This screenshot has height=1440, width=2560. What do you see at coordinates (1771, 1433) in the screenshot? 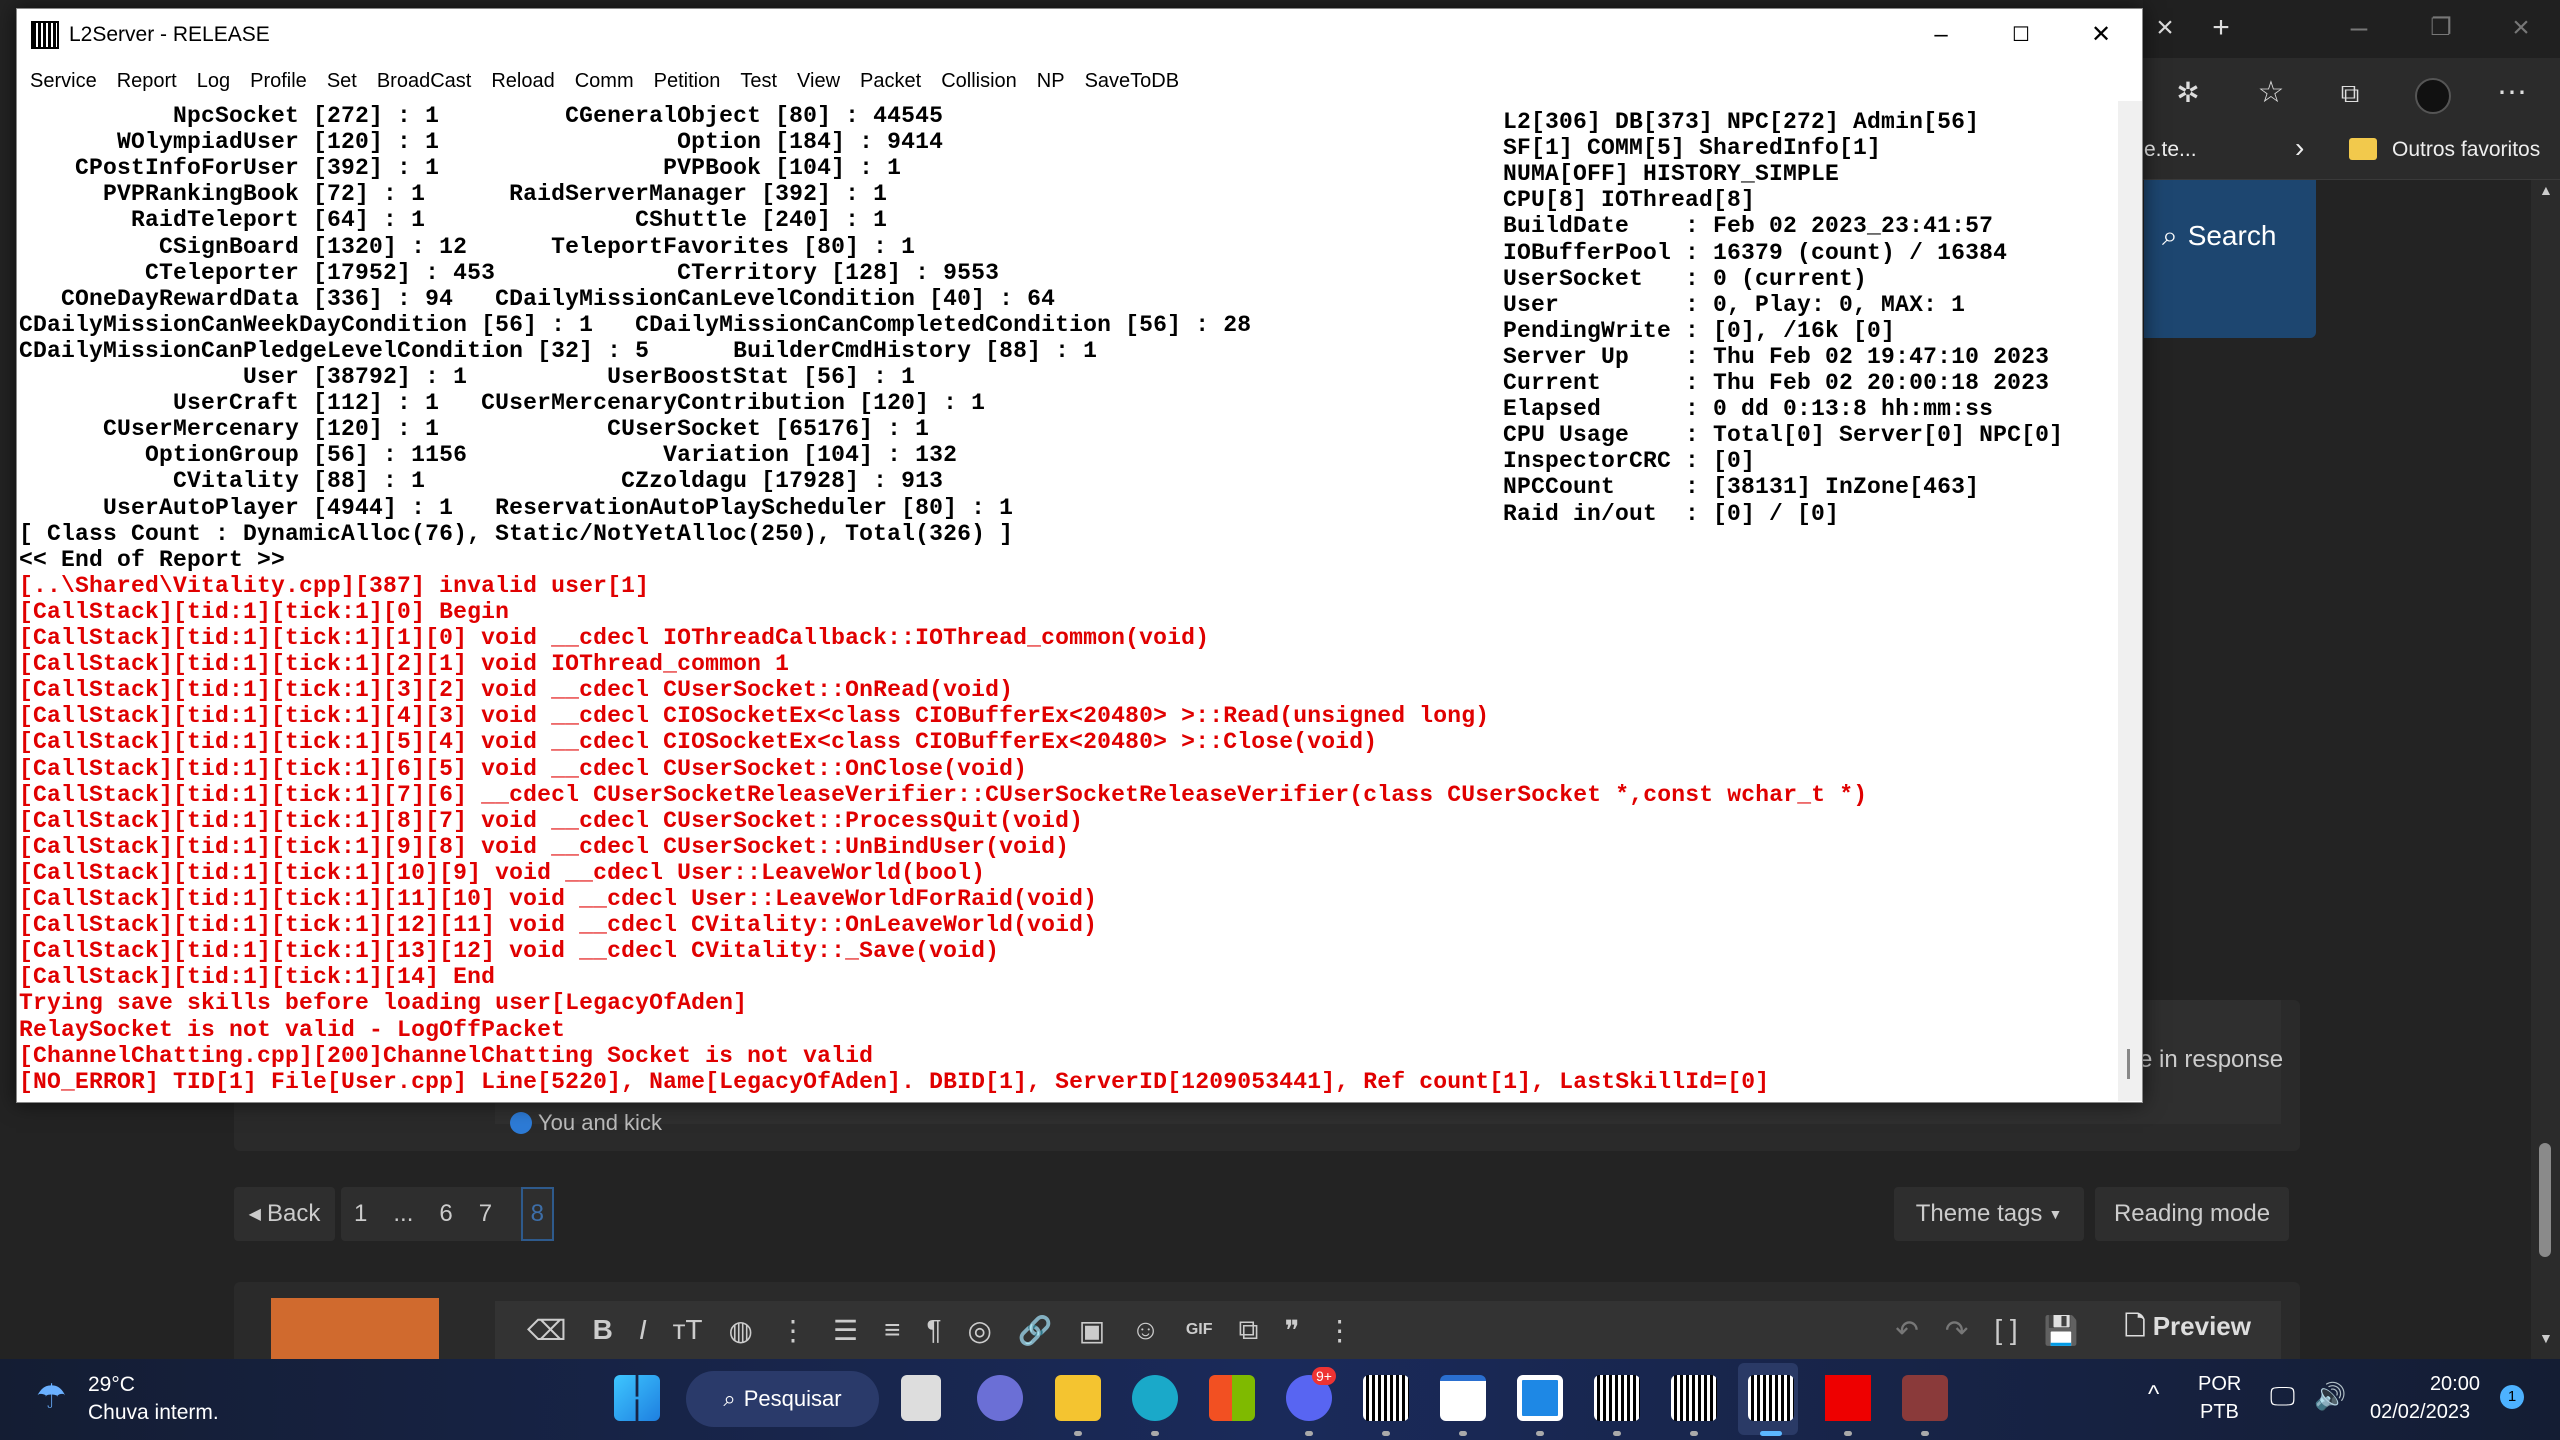
I see `active-indicator` at bounding box center [1771, 1433].